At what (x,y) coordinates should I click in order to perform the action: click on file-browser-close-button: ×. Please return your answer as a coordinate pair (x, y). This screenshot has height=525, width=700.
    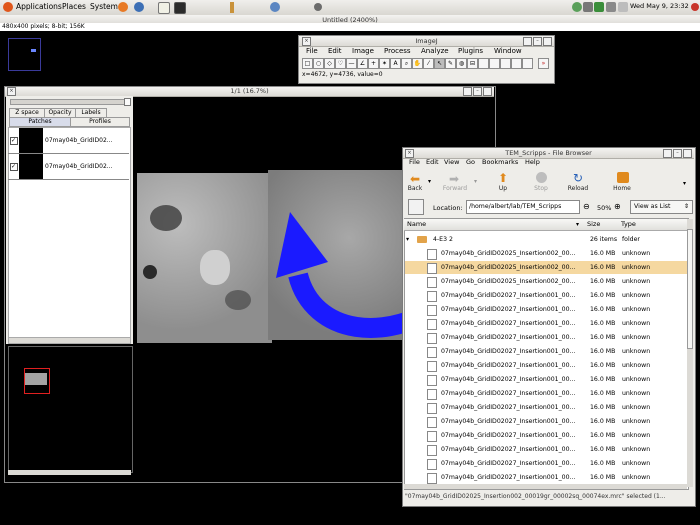
    Looking at the image, I should click on (409, 153).